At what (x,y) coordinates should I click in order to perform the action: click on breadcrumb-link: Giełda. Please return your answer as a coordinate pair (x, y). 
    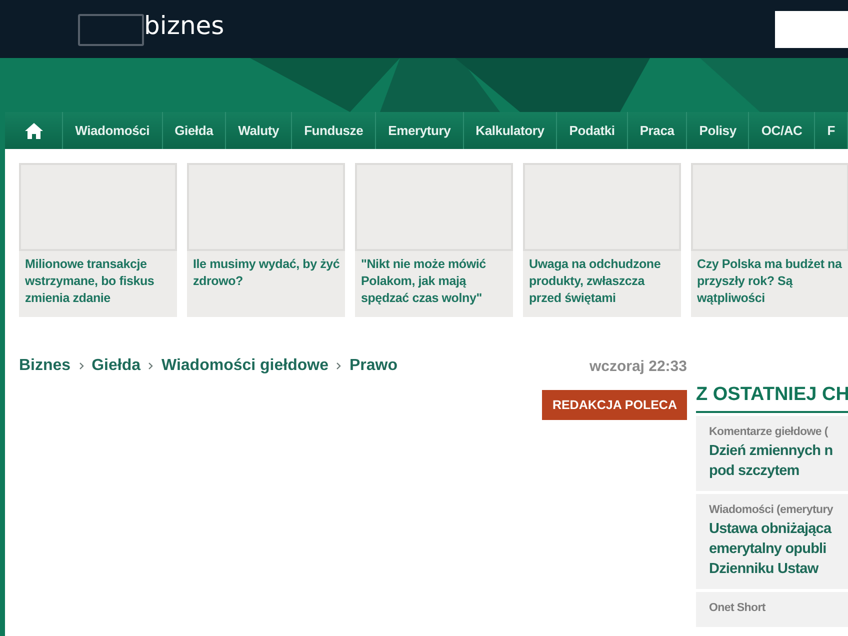
    Looking at the image, I should click on (116, 366).